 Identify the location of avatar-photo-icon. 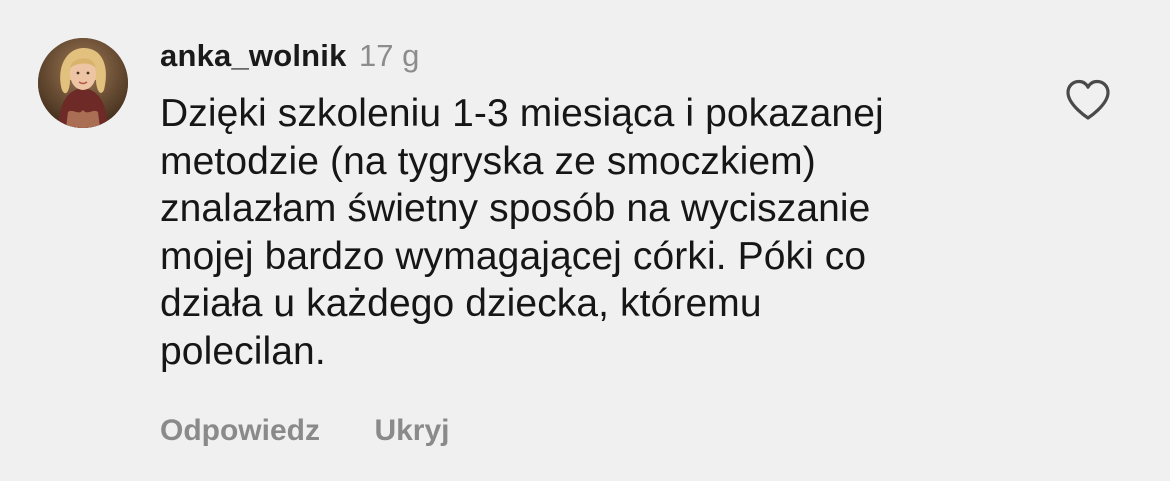
(83, 83).